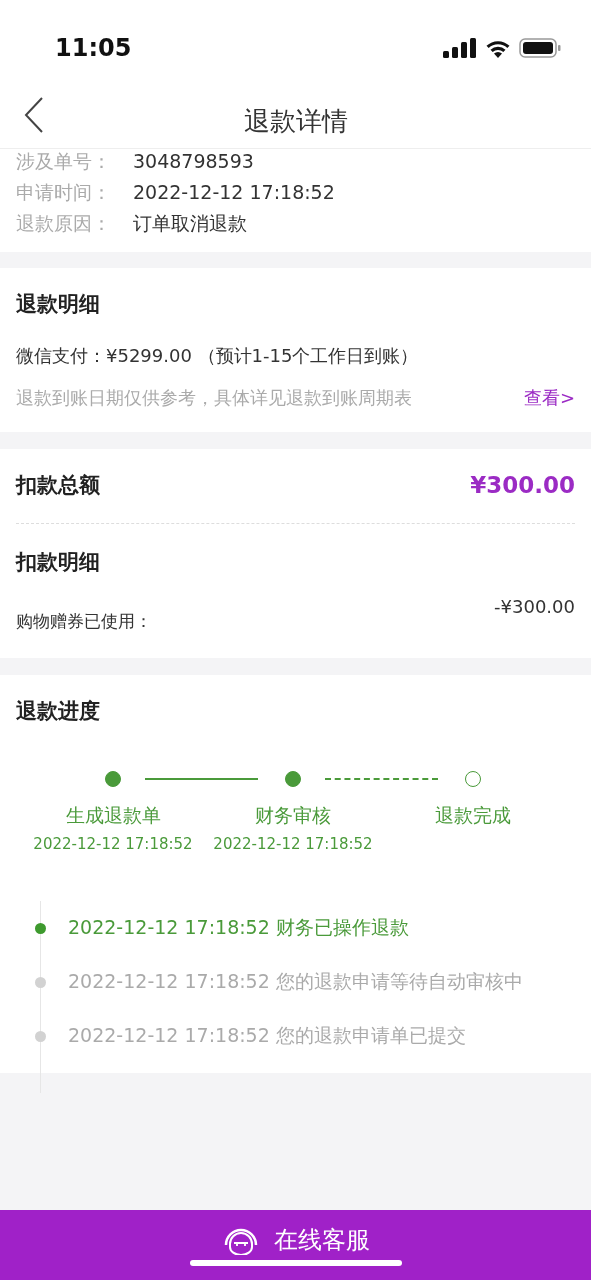 The width and height of the screenshot is (591, 1280). What do you see at coordinates (34, 115) in the screenshot?
I see `back-icon` at bounding box center [34, 115].